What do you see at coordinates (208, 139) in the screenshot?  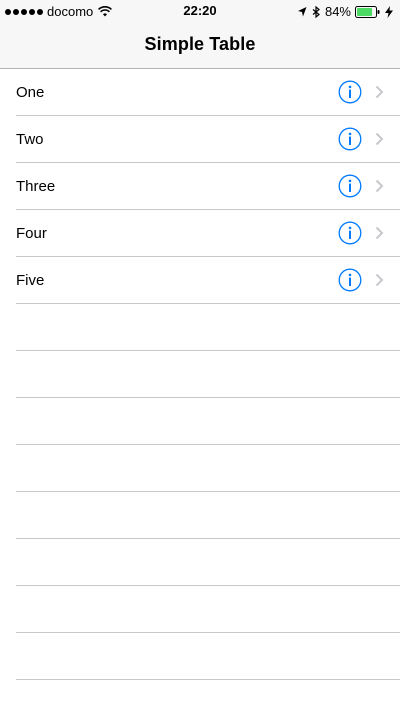 I see `table-row: Two` at bounding box center [208, 139].